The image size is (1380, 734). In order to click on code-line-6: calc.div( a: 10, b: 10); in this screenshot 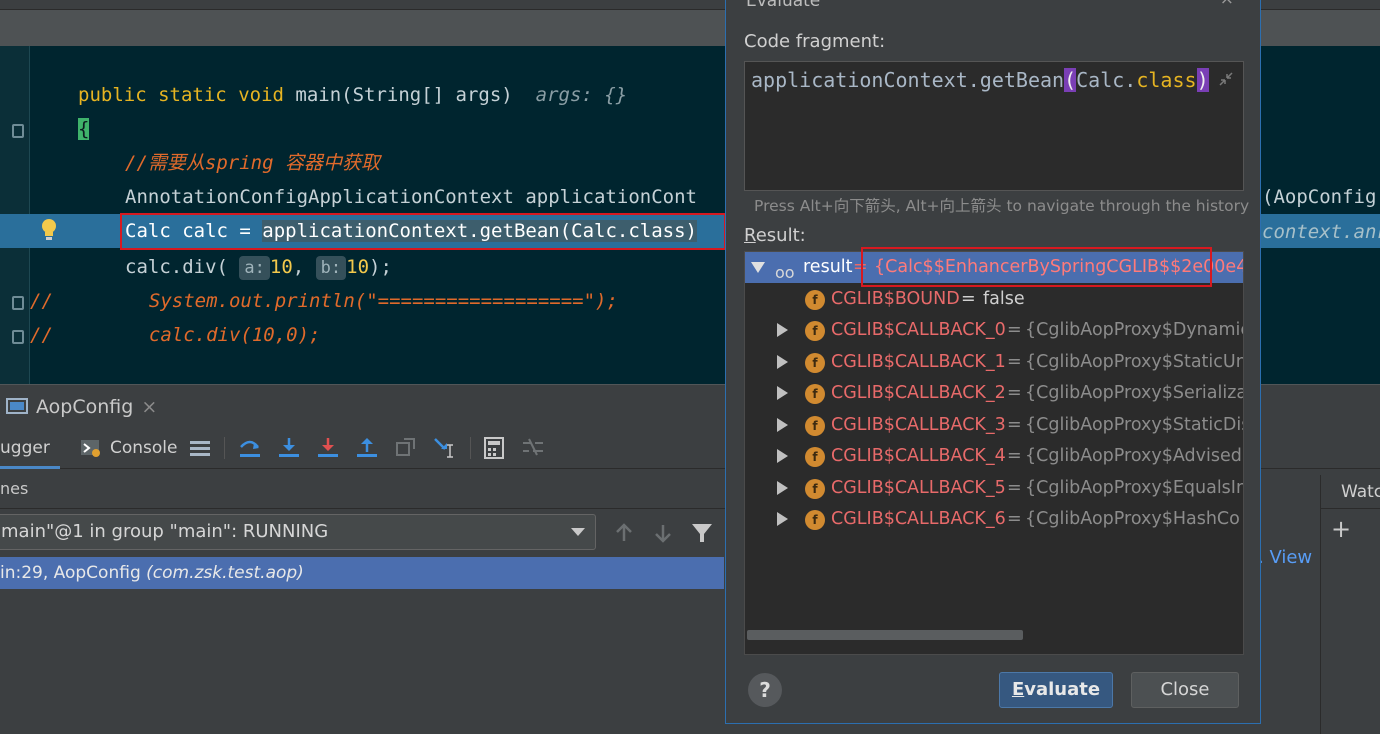, I will do `click(258, 267)`.